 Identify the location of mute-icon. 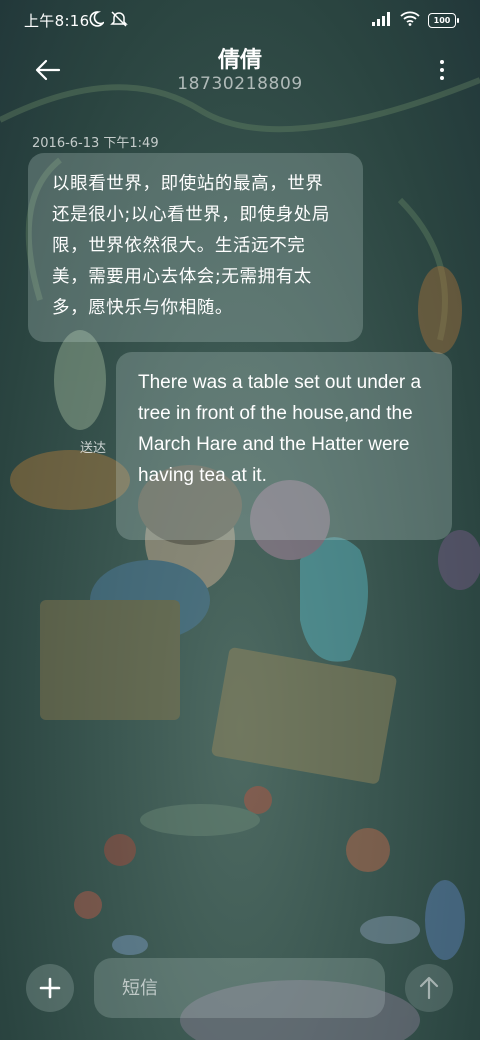
(119, 21).